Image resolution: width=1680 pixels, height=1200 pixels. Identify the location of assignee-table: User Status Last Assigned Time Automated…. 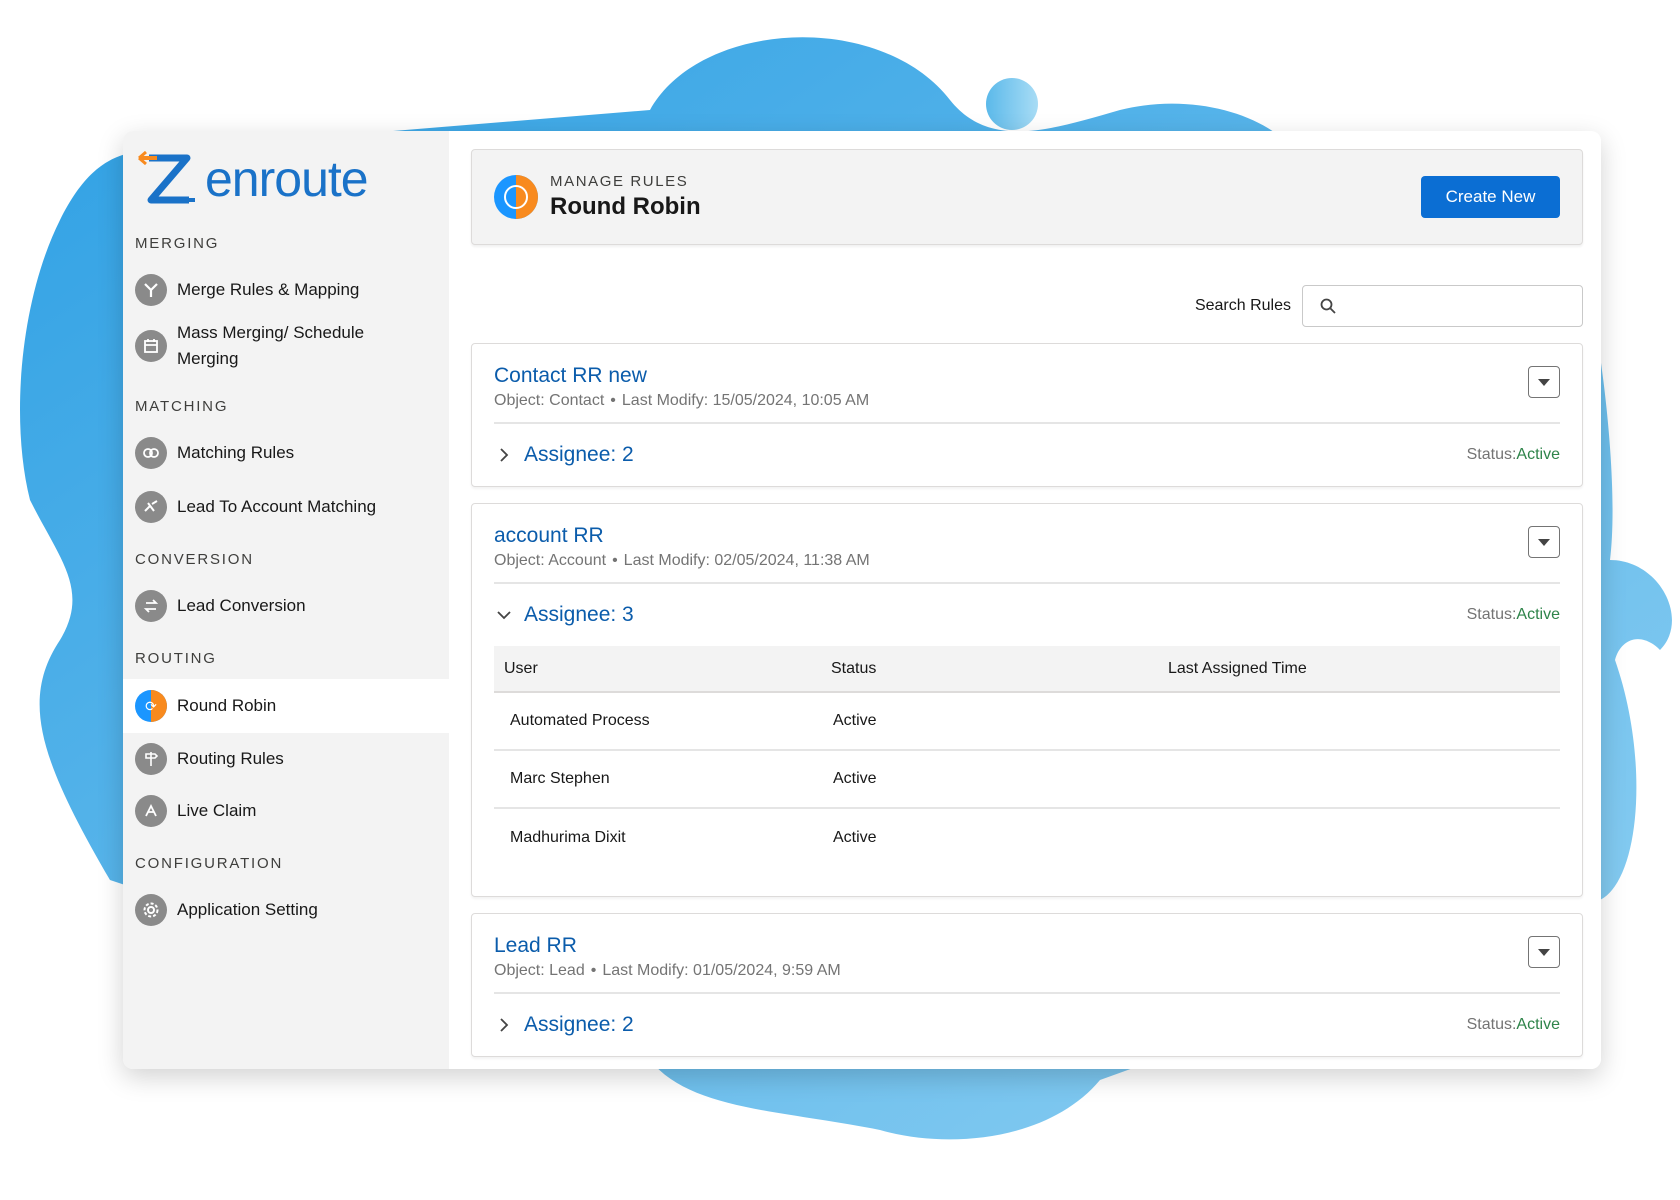
(1027, 756).